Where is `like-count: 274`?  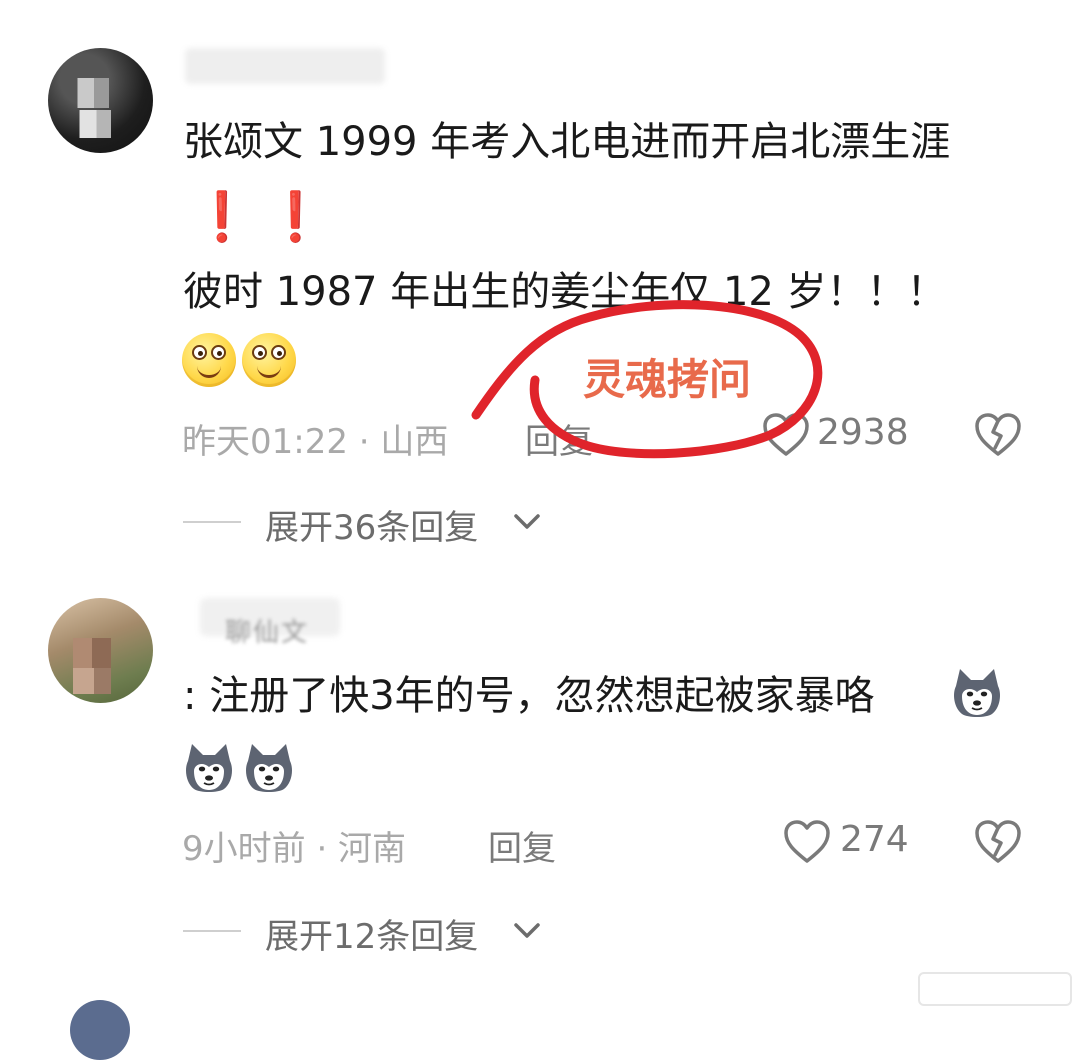
like-count: 274 is located at coordinates (874, 839).